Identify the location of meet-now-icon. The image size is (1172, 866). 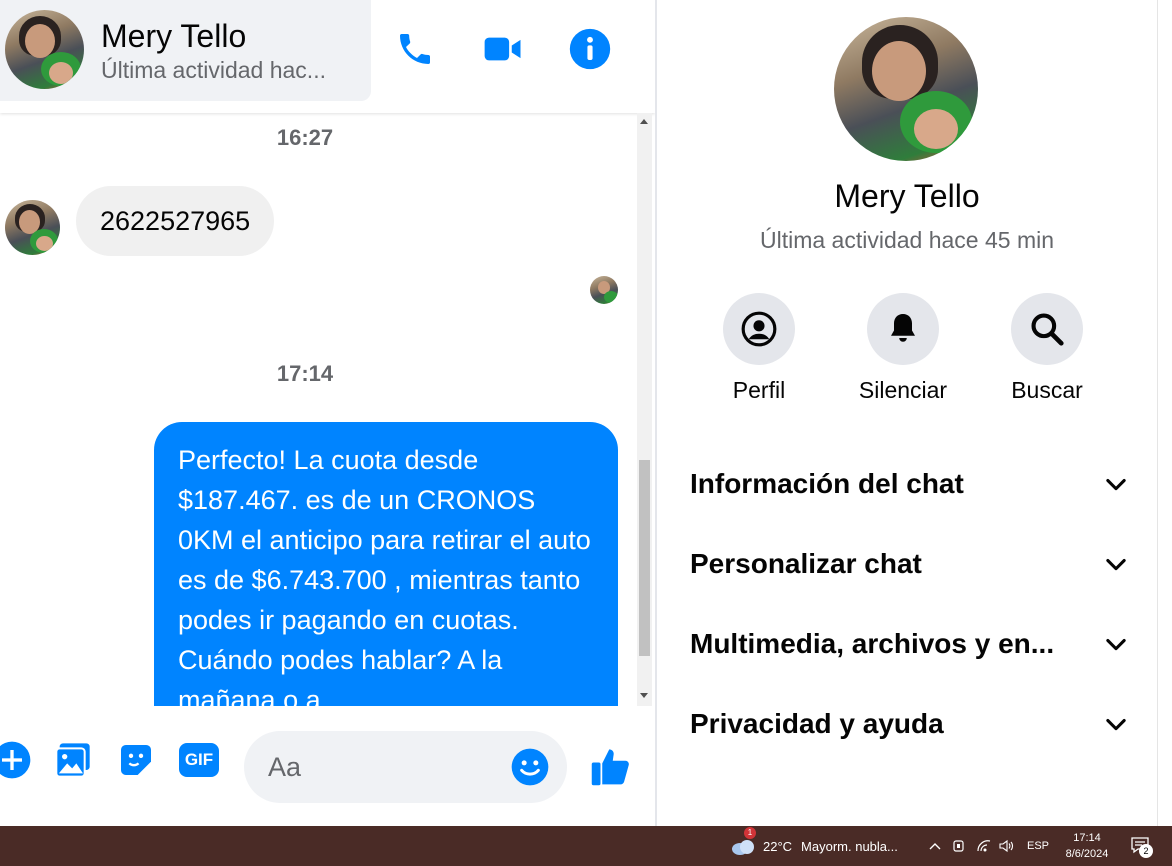
(959, 846).